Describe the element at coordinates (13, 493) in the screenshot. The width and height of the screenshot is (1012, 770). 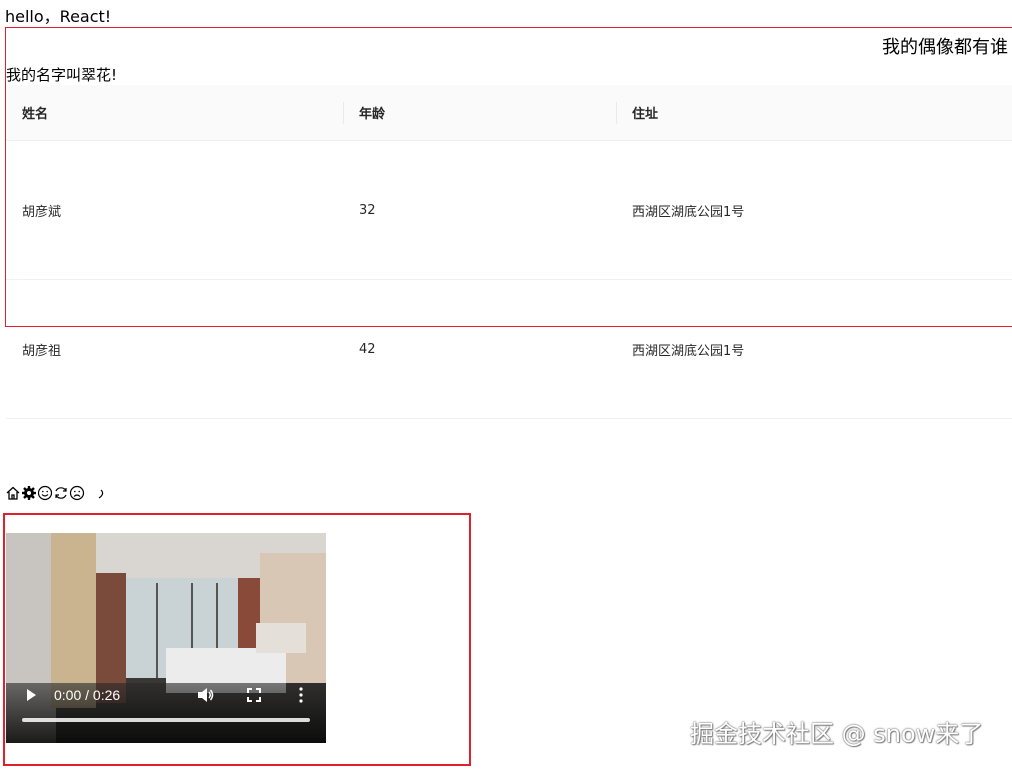
I see `home-icon` at that location.